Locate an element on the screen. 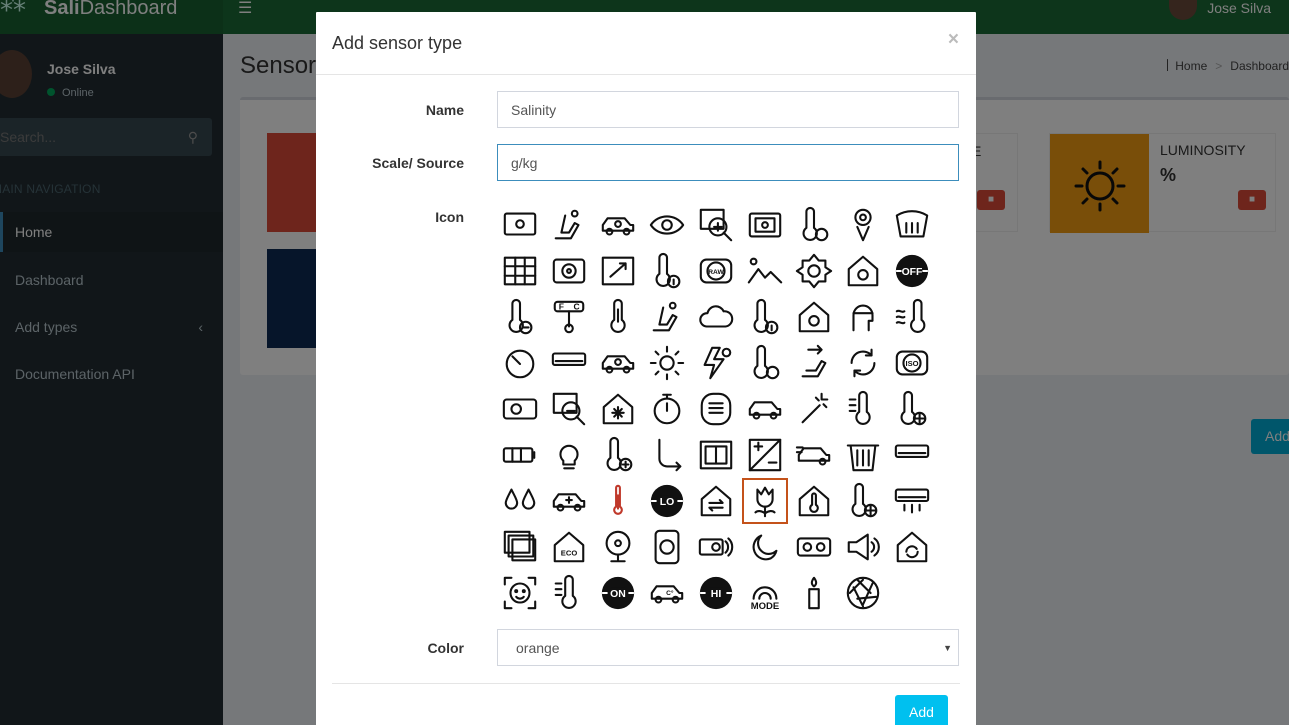 The width and height of the screenshot is (1289, 725). thermometer-fahrenheit-icon is located at coordinates (765, 317).